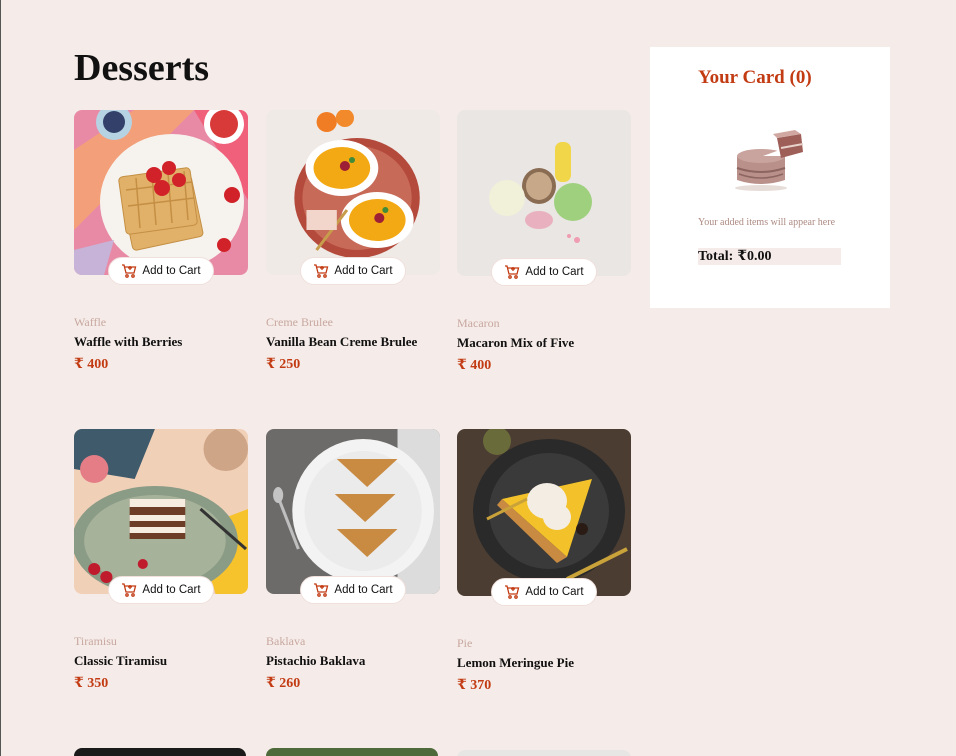  Describe the element at coordinates (121, 660) in the screenshot. I see `product-name: Classic Tiramisu` at that location.